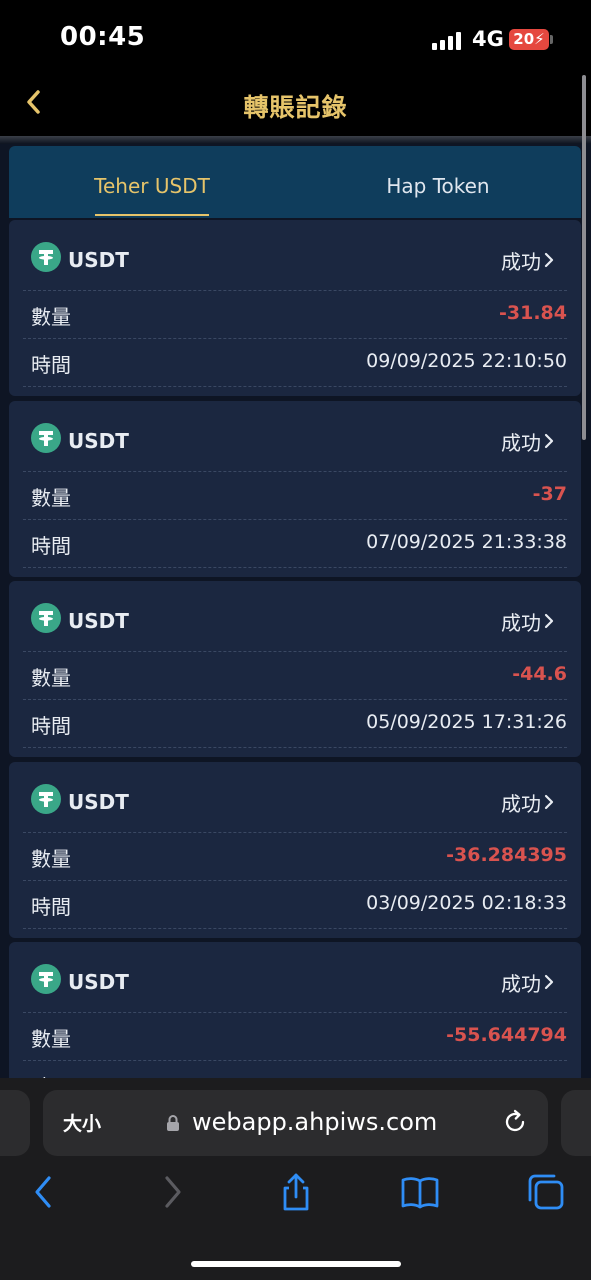  What do you see at coordinates (295, 495) in the screenshot?
I see `amount-row: 數量 -37` at bounding box center [295, 495].